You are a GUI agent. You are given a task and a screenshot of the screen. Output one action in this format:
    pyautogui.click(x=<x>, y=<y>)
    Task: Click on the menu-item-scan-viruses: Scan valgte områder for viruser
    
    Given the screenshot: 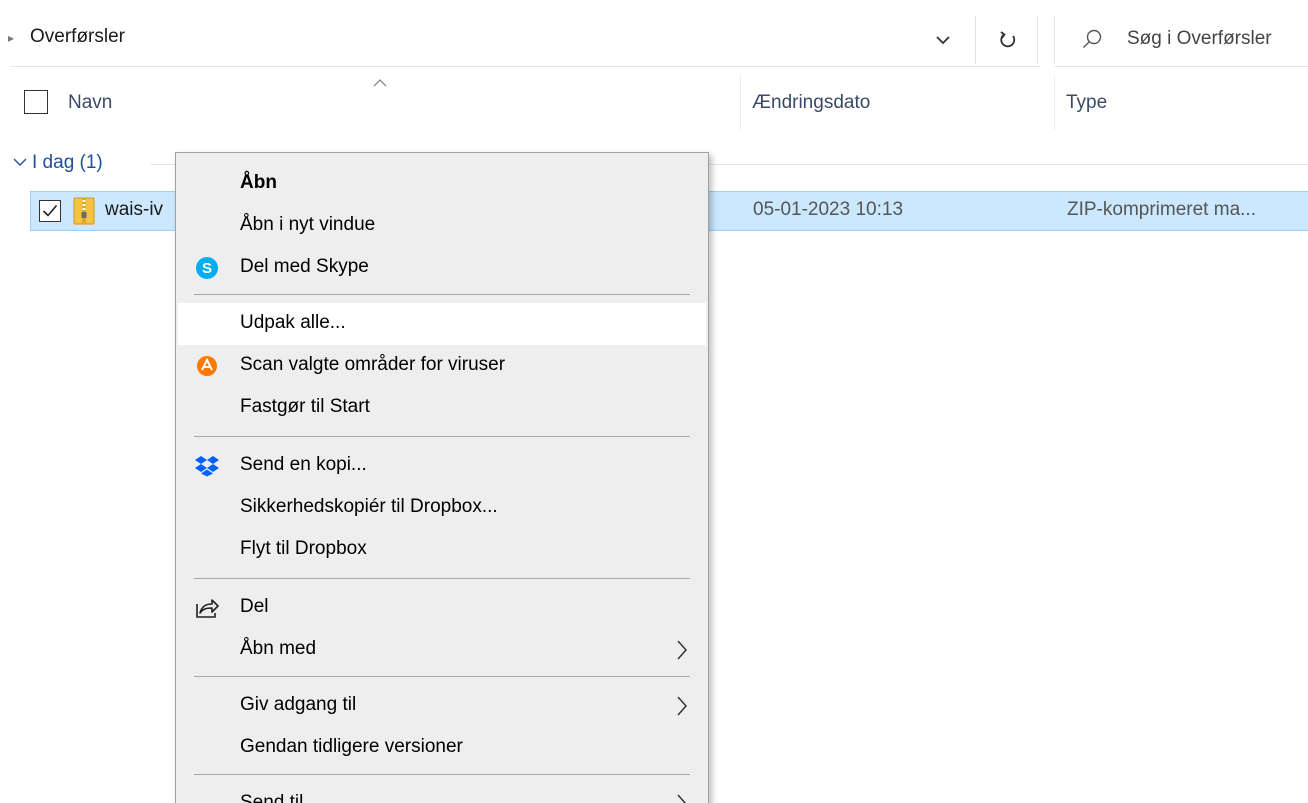 What is the action you would take?
    pyautogui.click(x=442, y=366)
    